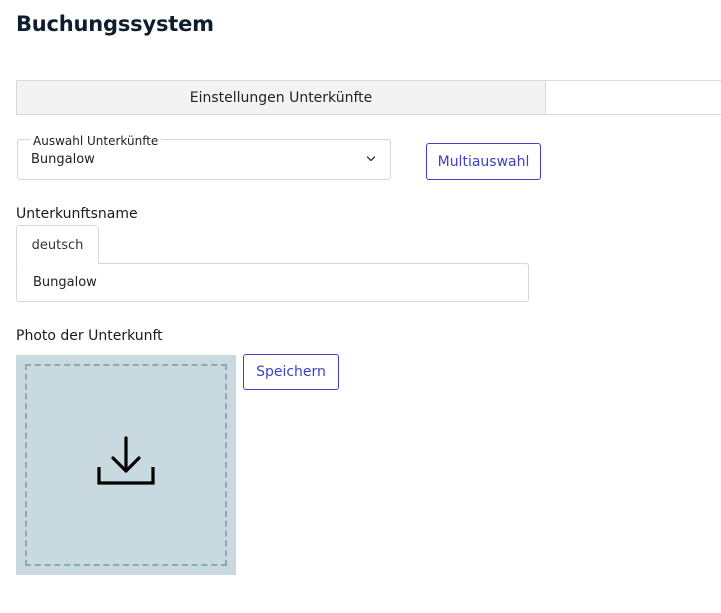  What do you see at coordinates (483, 161) in the screenshot?
I see `multiselect-button: Multiauswahl` at bounding box center [483, 161].